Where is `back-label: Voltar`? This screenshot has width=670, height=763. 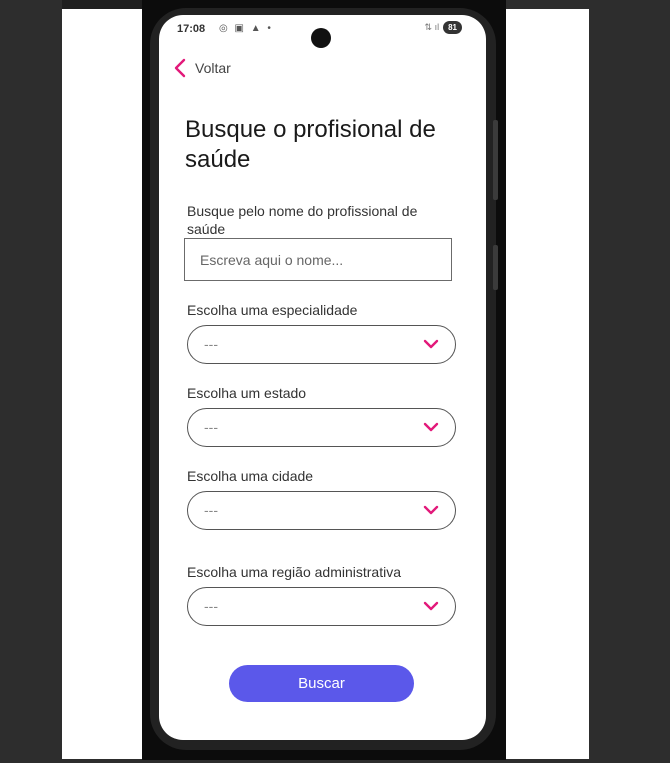
back-label: Voltar is located at coordinates (213, 68).